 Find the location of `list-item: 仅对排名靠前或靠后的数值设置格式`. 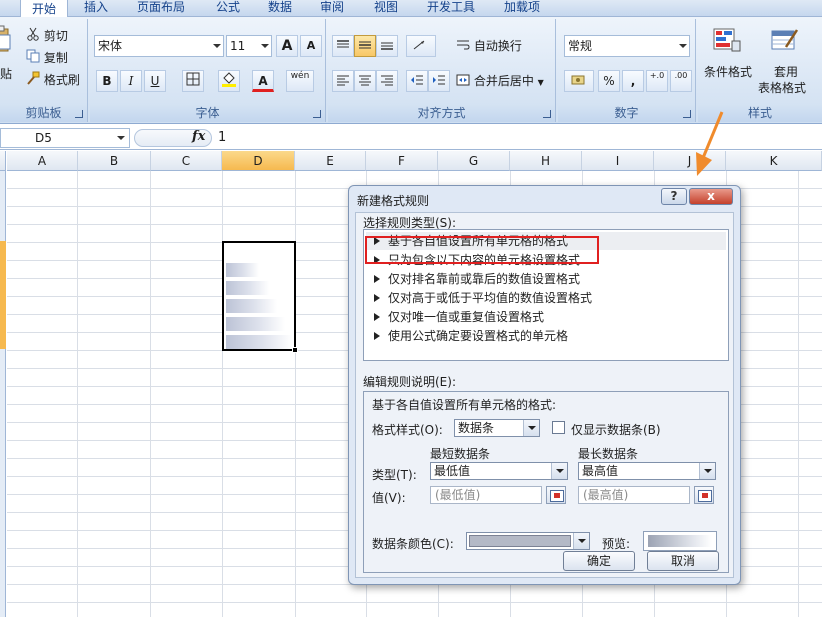

list-item: 仅对排名靠前或靠后的数值设置格式 is located at coordinates (546, 279).